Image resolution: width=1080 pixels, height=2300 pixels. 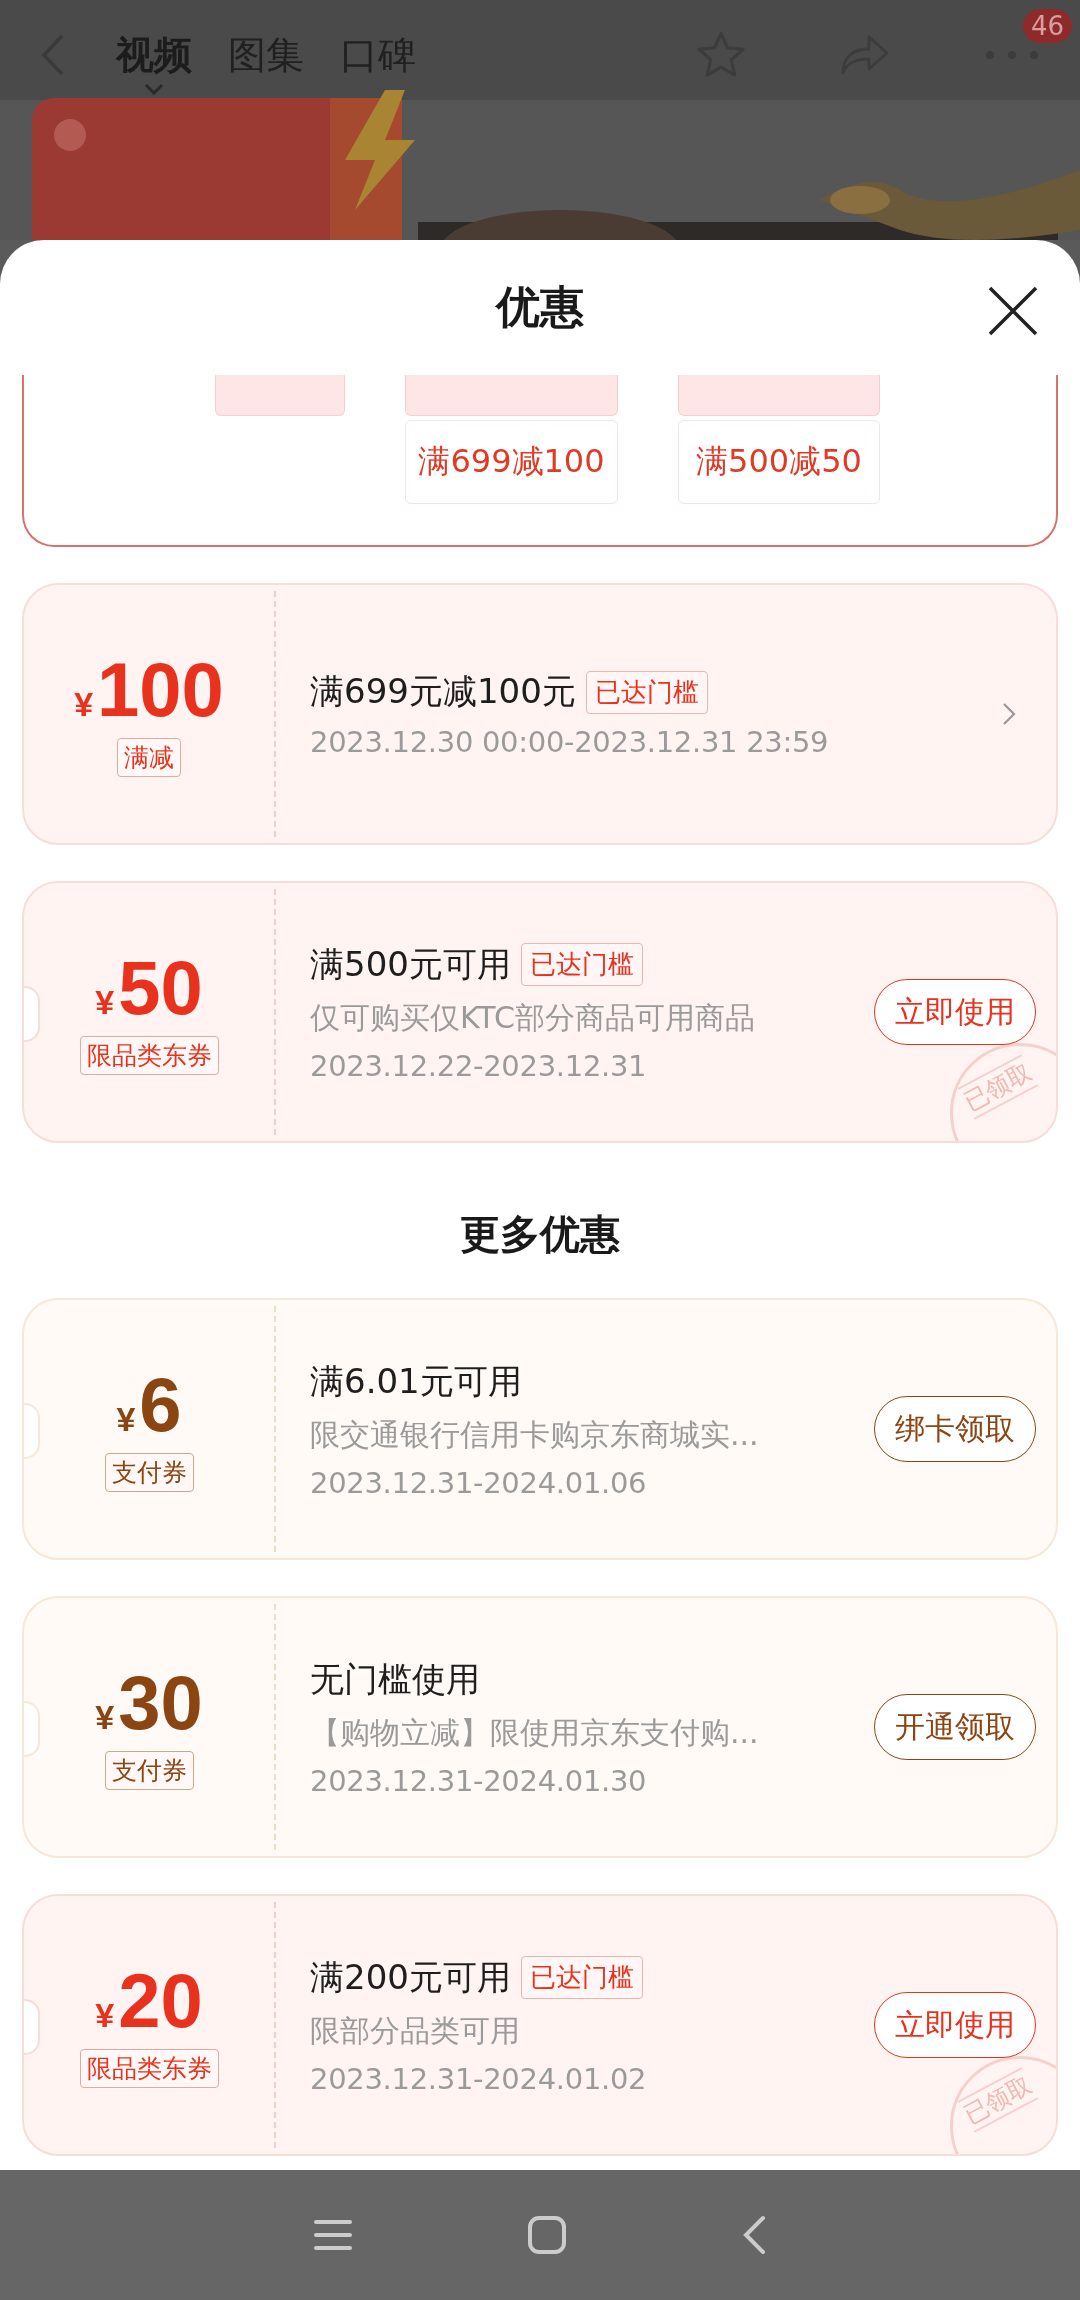 What do you see at coordinates (333, 2235) in the screenshot?
I see `menu-icon` at bounding box center [333, 2235].